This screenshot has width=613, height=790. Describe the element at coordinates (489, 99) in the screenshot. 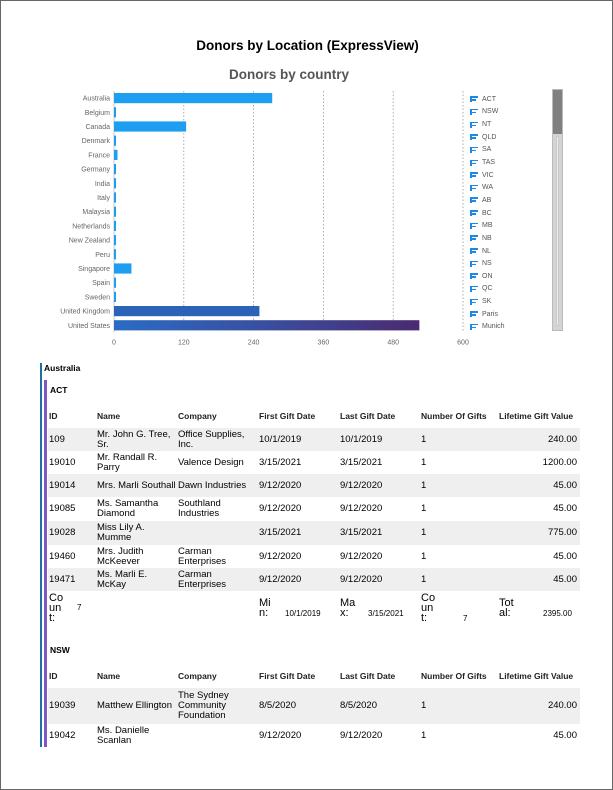

I see `legend-label: ACT` at that location.